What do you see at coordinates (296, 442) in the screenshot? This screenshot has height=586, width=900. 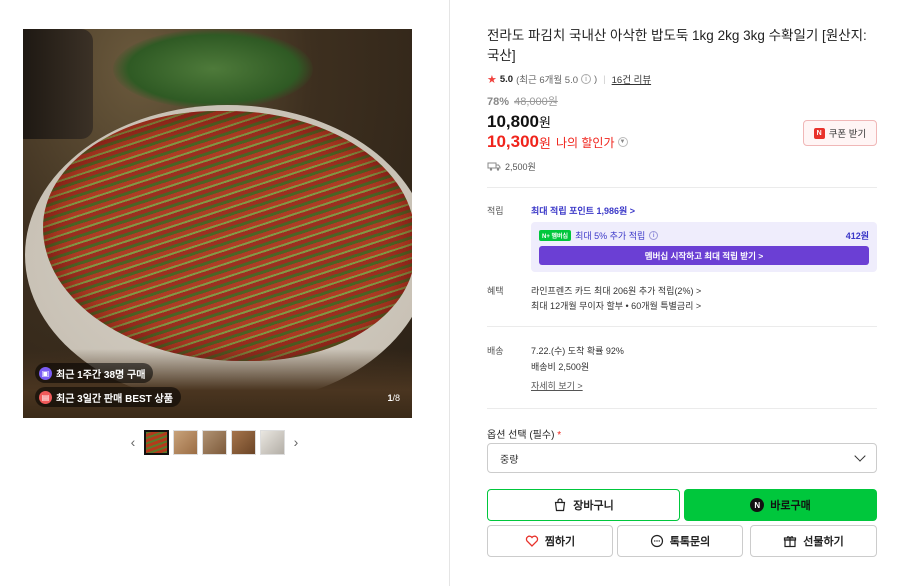 I see `chevron-right-icon: ›` at bounding box center [296, 442].